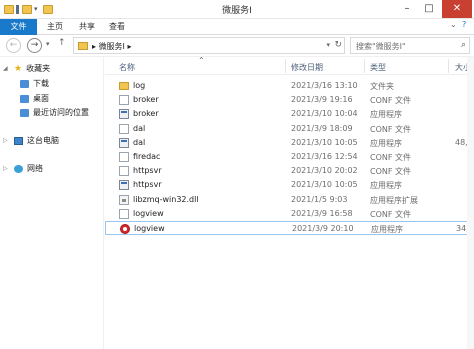 The height and width of the screenshot is (349, 474). I want to click on dll-icon, so click(124, 199).